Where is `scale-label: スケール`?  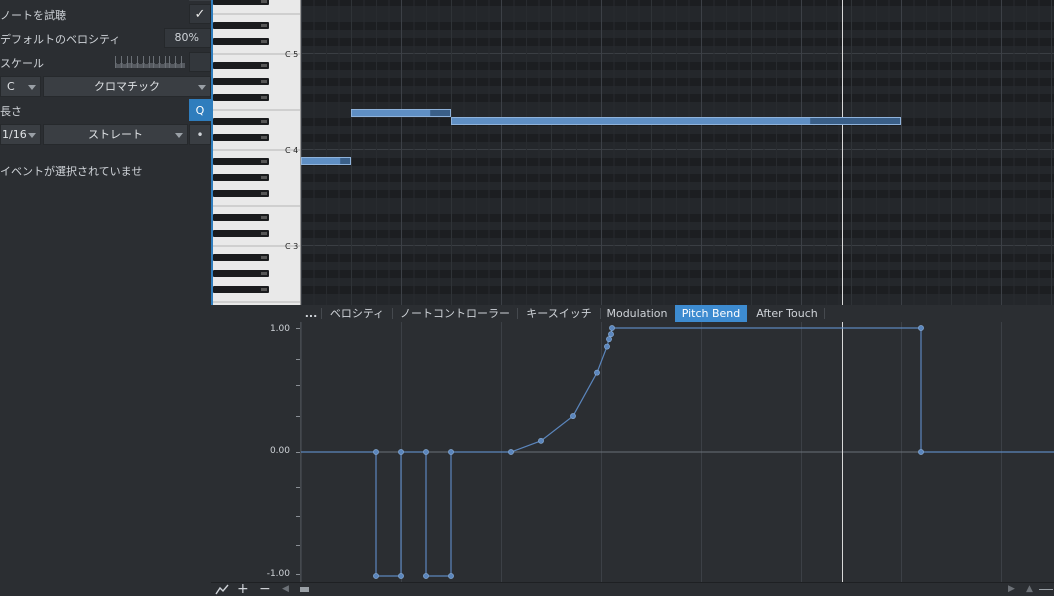
scale-label: スケール is located at coordinates (22, 63).